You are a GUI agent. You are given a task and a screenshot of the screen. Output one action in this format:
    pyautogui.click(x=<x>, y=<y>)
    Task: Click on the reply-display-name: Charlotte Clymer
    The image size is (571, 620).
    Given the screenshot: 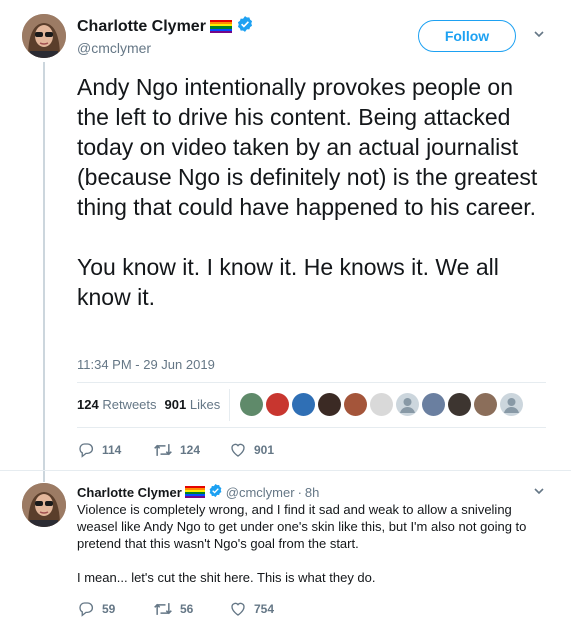 What is the action you would take?
    pyautogui.click(x=129, y=492)
    